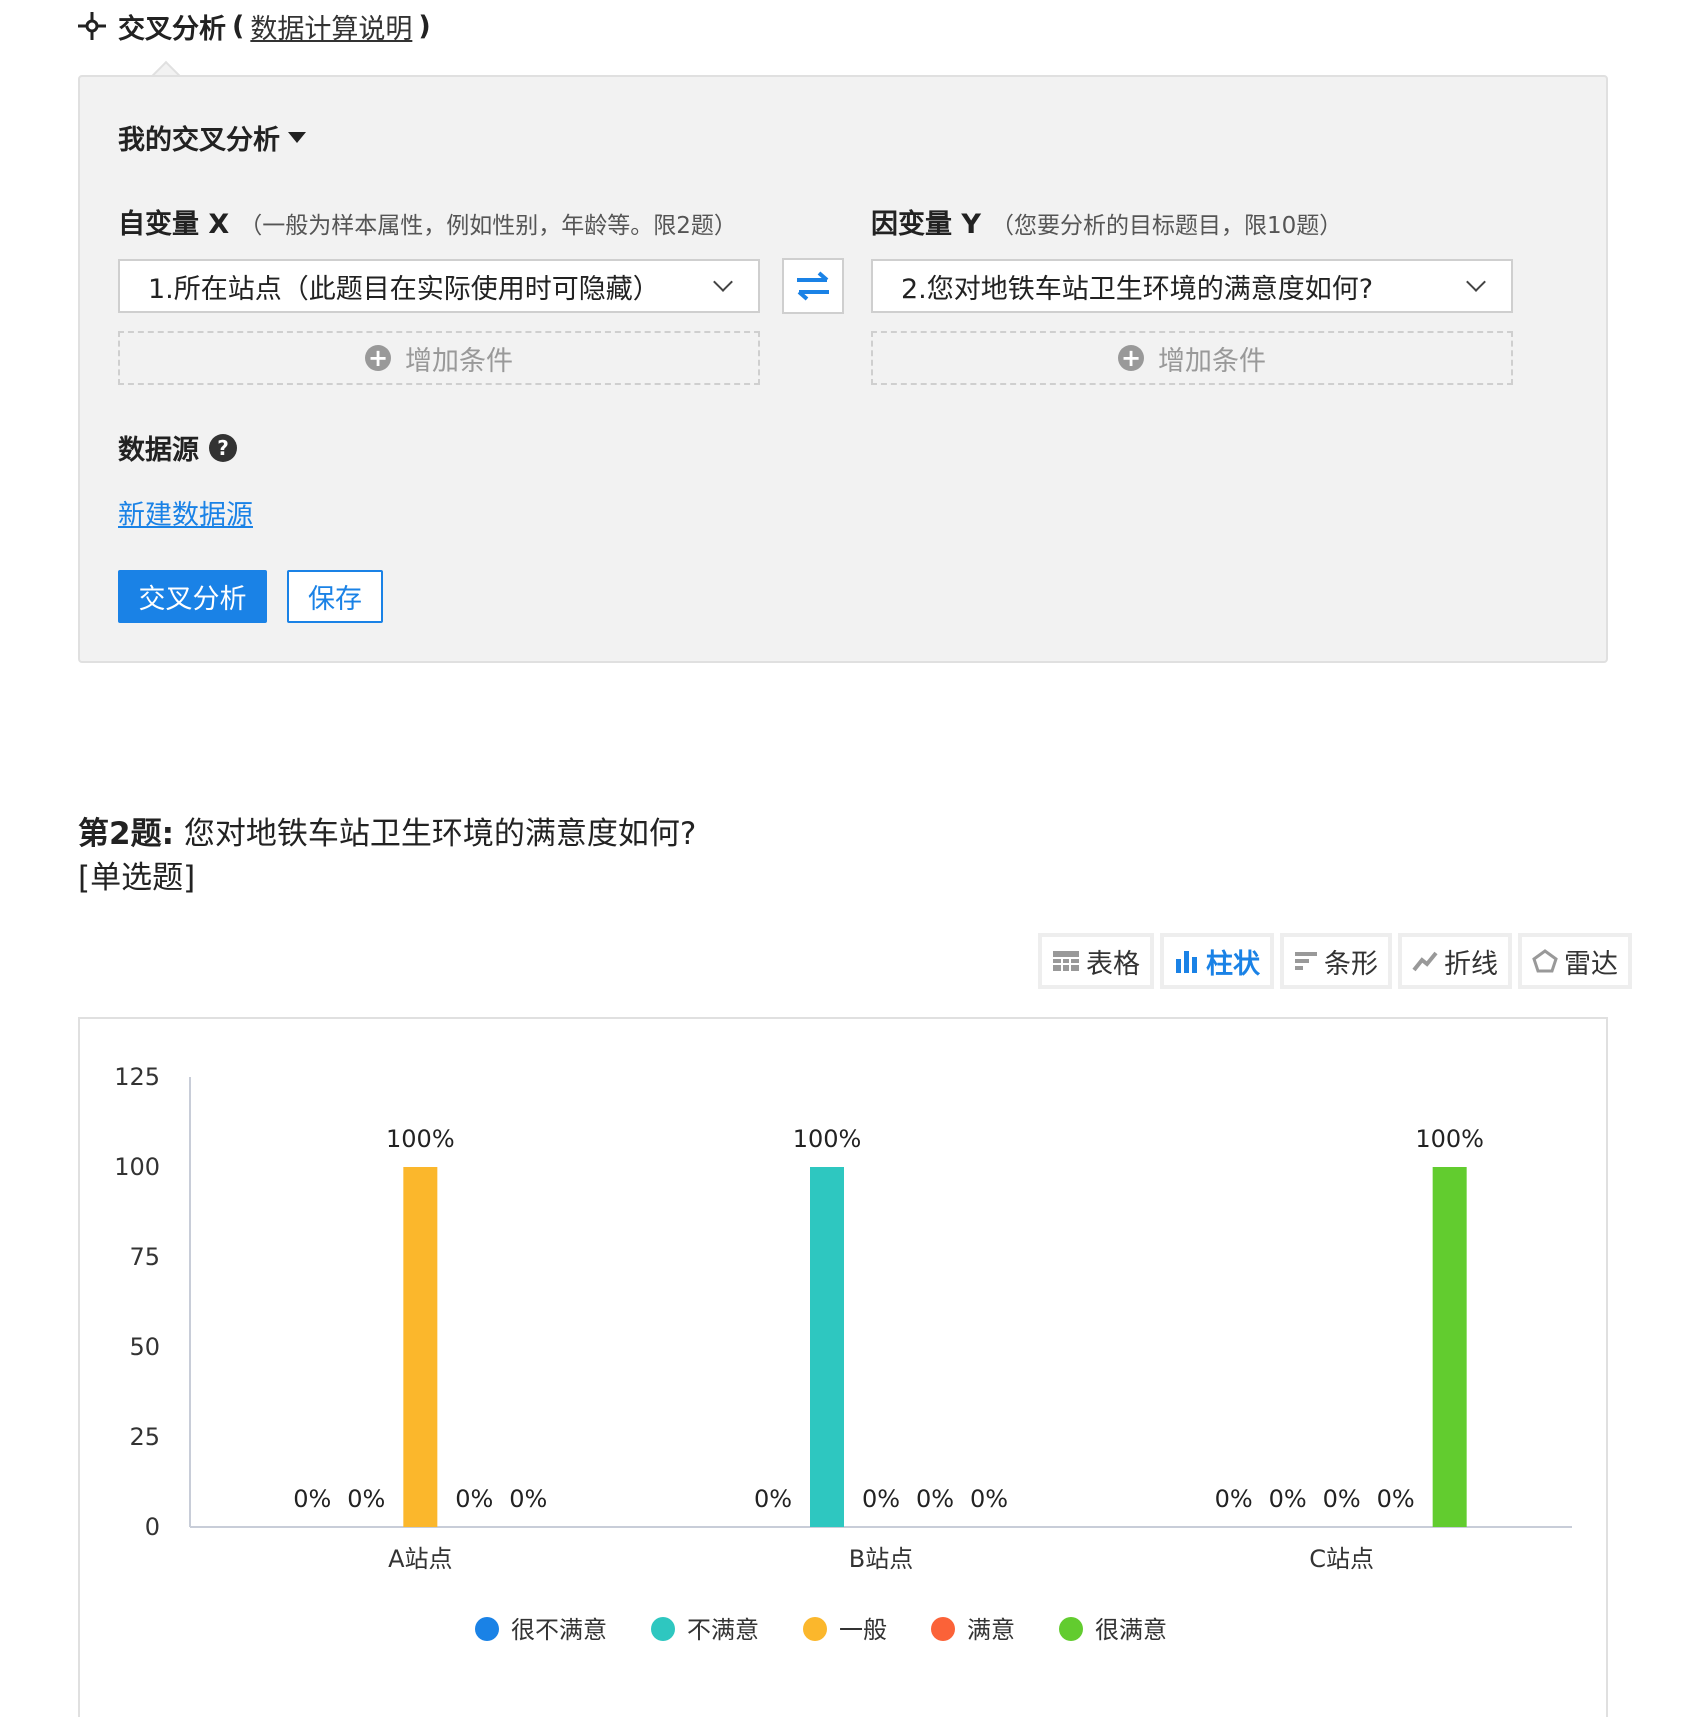  Describe the element at coordinates (1471, 964) in the screenshot. I see `tab-line-label: 折线` at that location.